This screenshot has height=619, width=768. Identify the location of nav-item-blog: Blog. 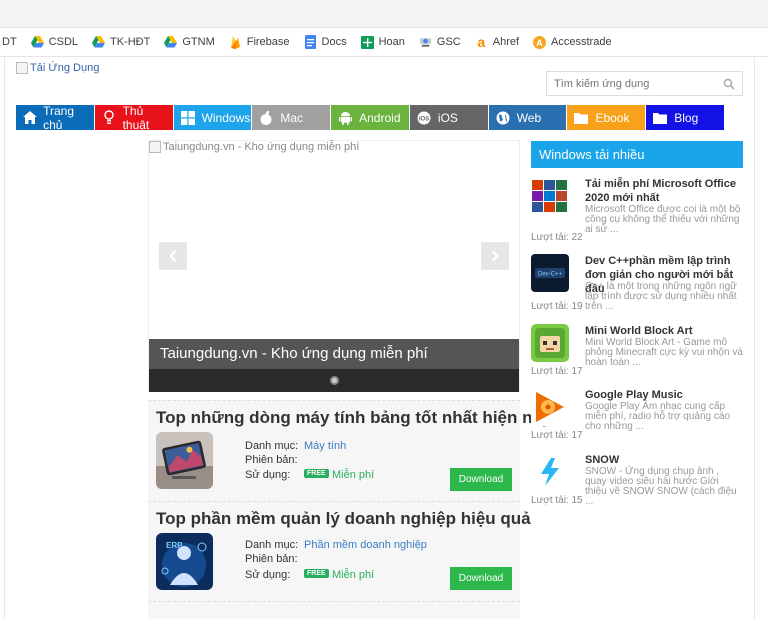
(685, 117).